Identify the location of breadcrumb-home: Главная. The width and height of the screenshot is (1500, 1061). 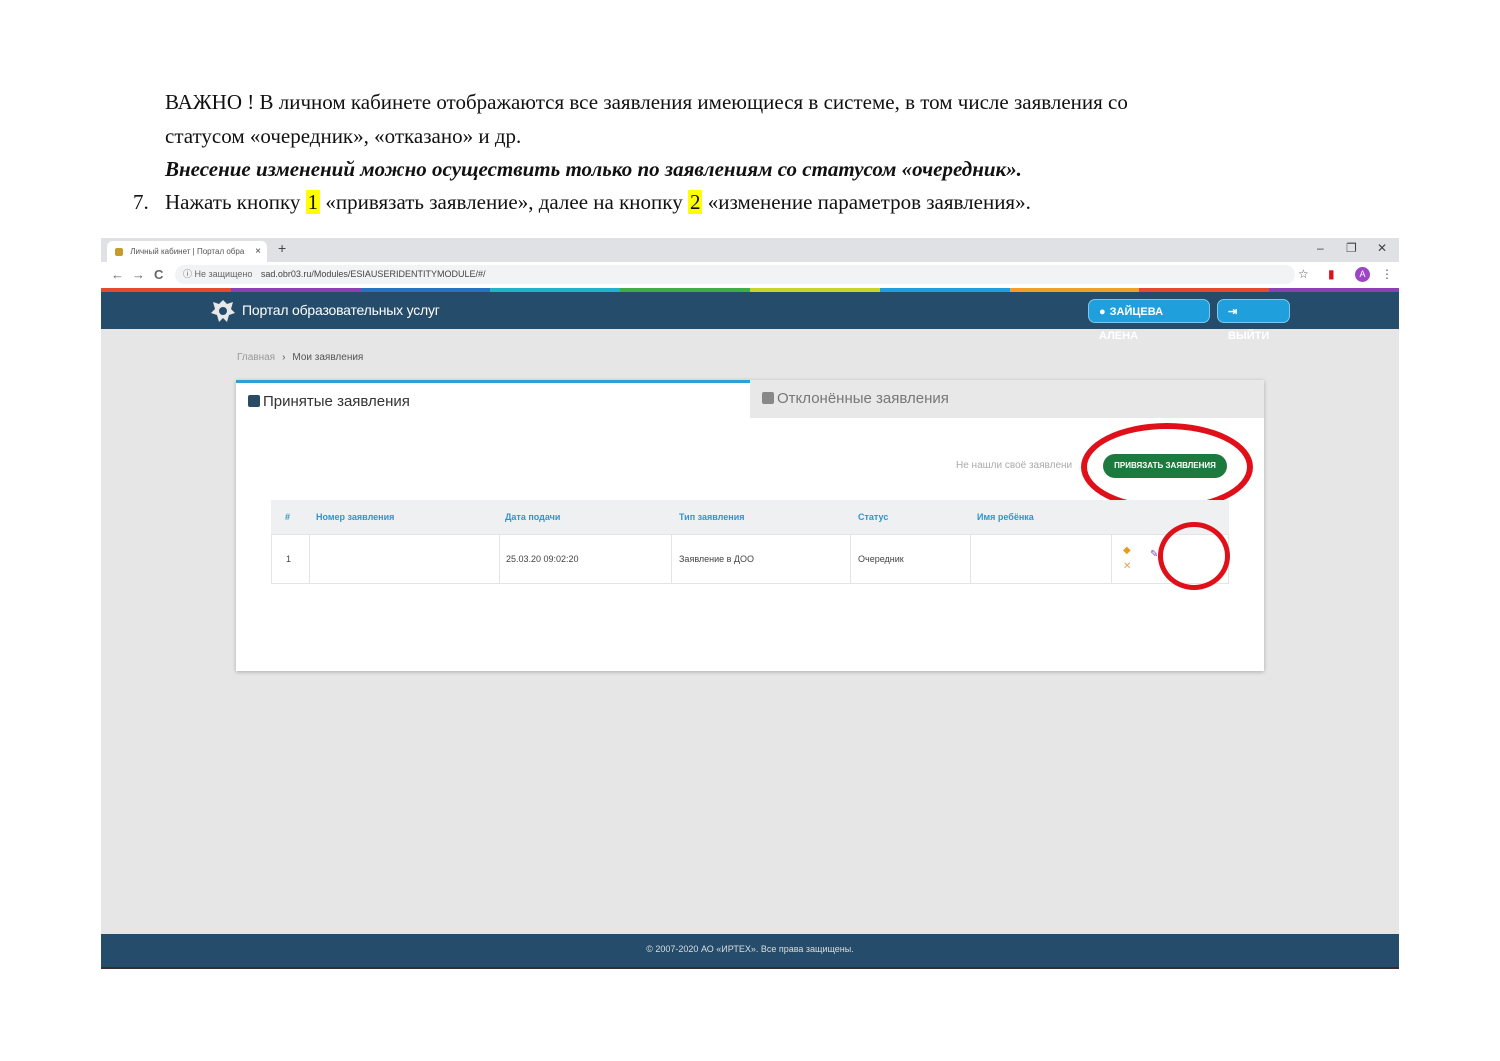
(256, 357).